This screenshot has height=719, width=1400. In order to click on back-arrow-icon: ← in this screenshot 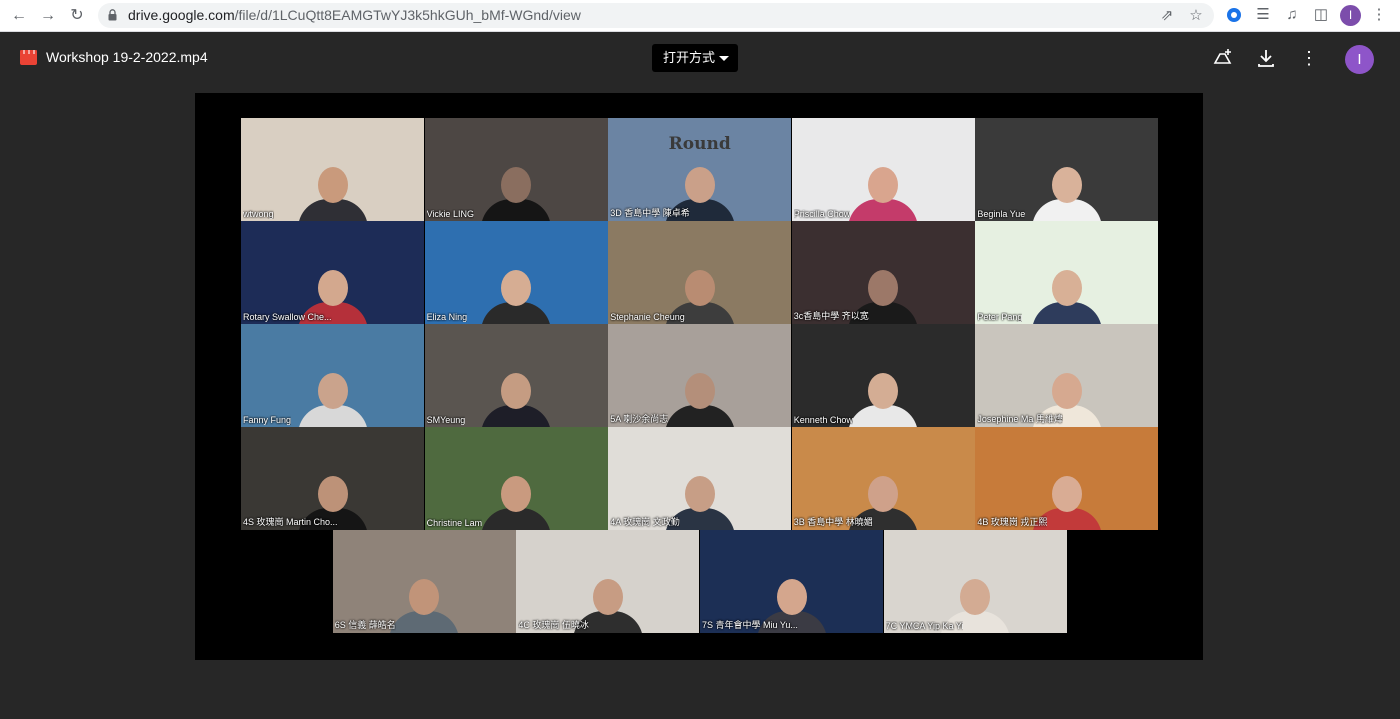, I will do `click(19, 16)`.